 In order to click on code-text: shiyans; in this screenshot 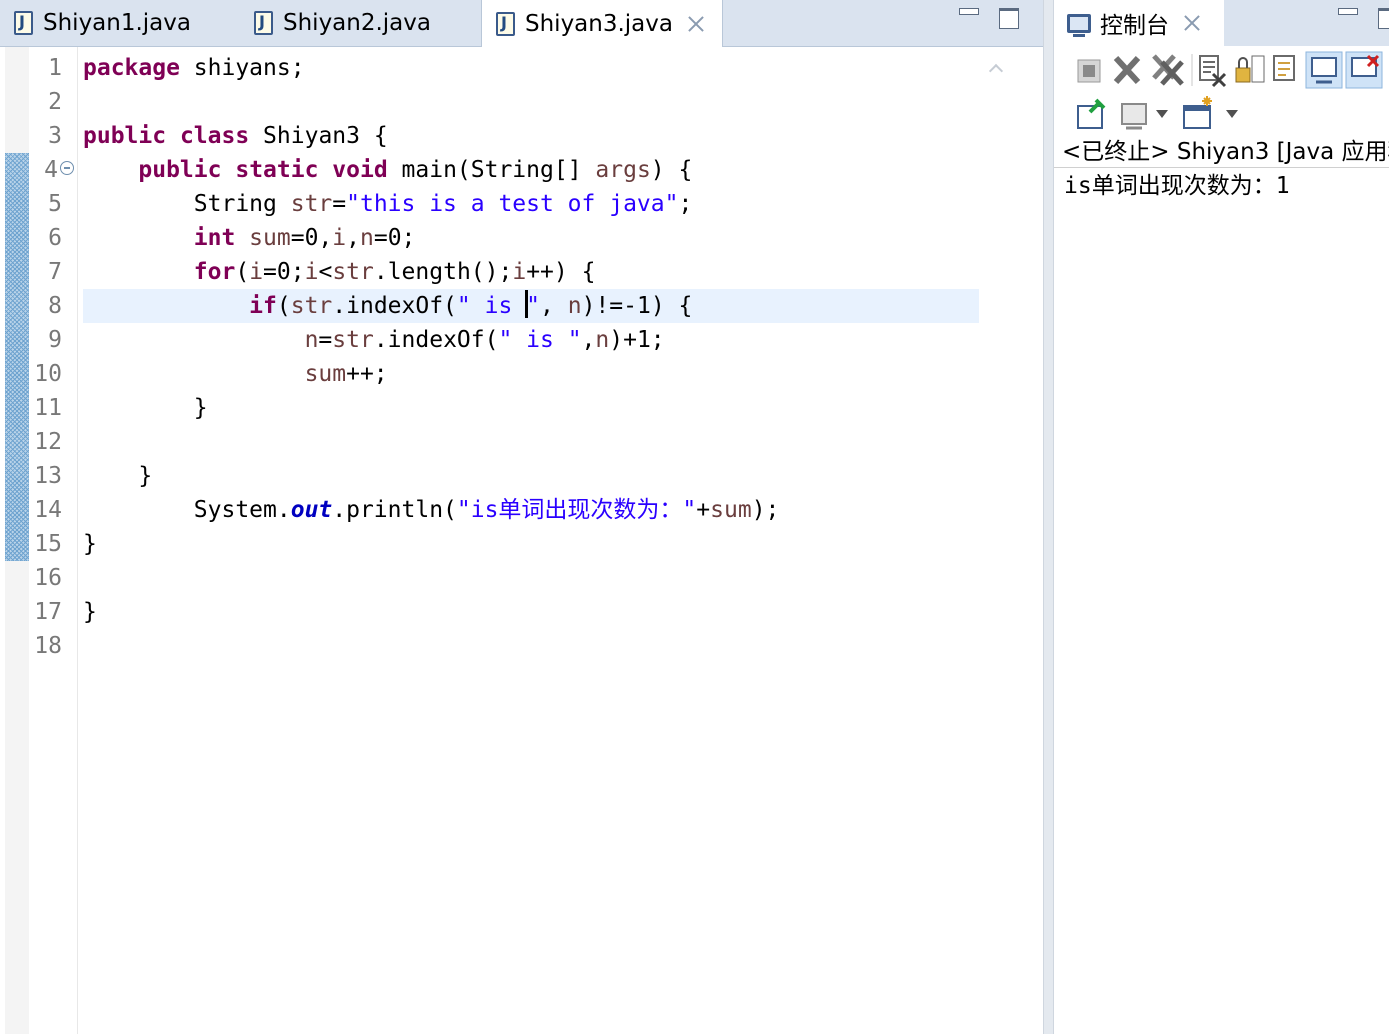, I will do `click(242, 68)`.